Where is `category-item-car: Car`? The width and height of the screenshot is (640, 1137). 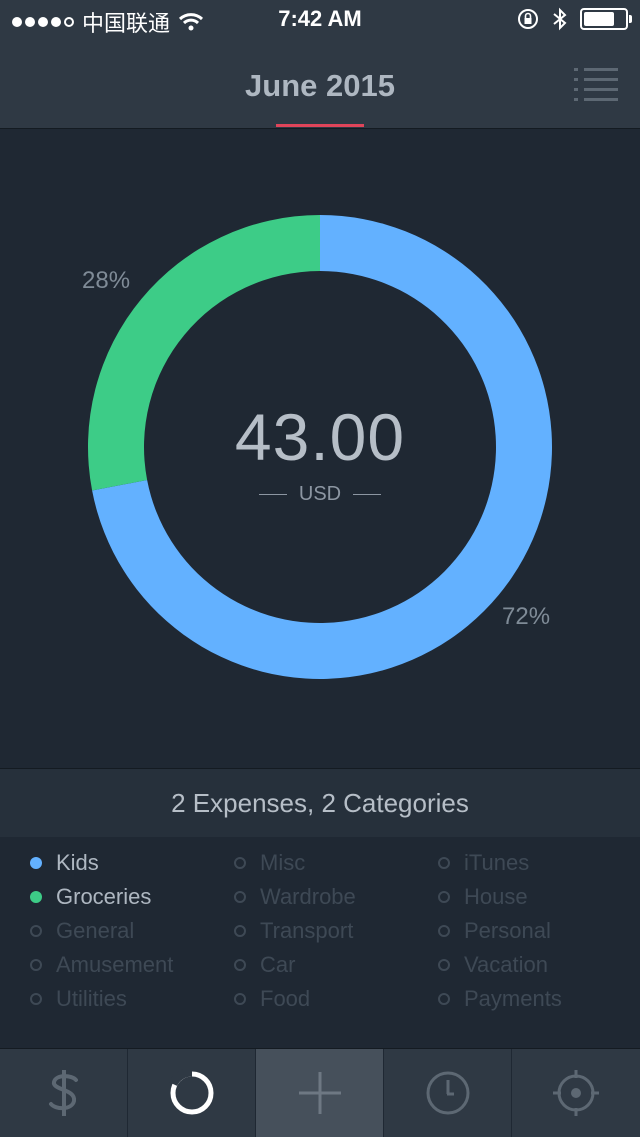
category-item-car: Car is located at coordinates (264, 965).